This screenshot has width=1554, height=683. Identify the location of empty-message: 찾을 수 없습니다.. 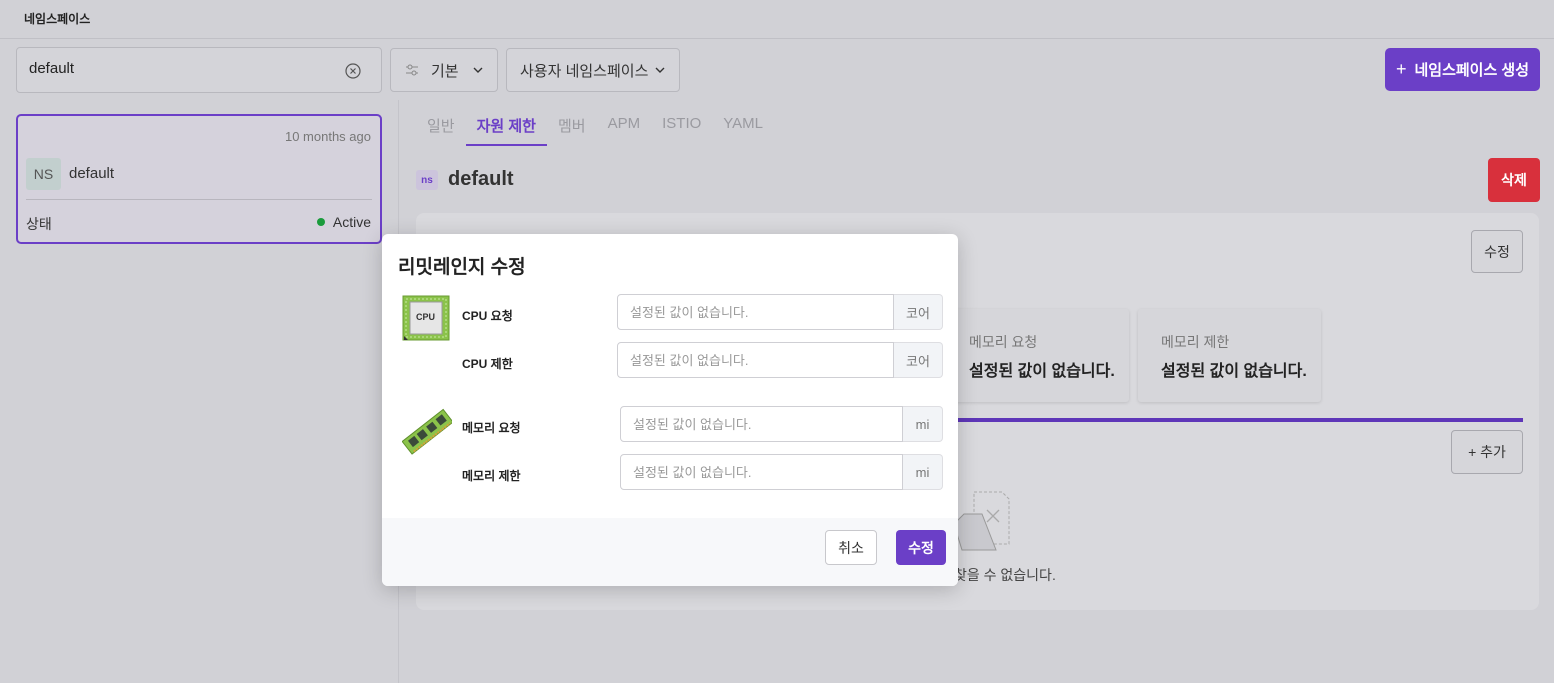
(1005, 575).